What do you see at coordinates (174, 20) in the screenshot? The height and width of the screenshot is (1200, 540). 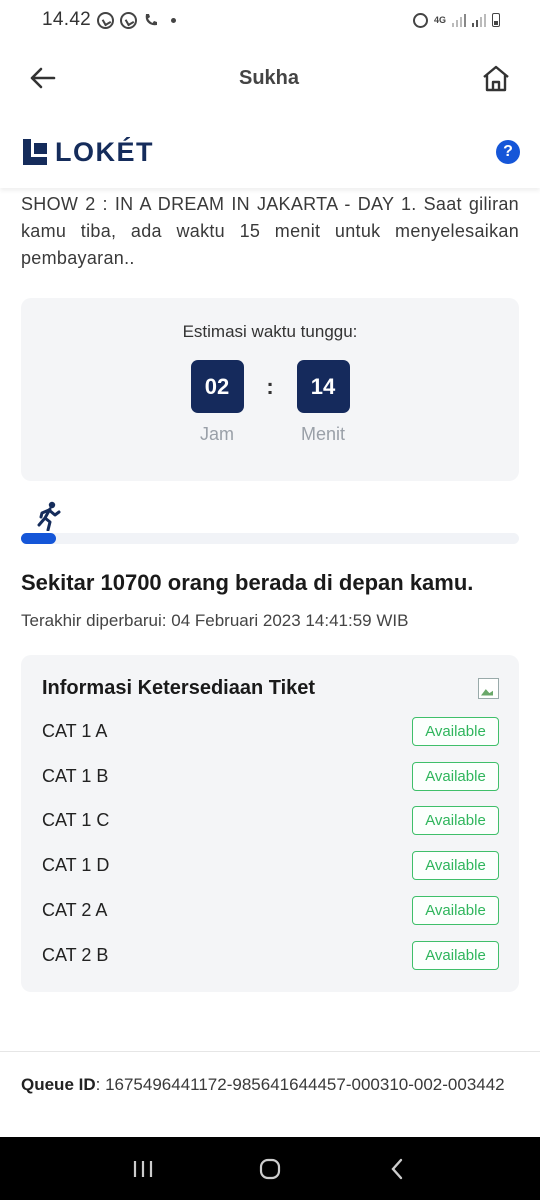 I see `more-notifications-icon` at bounding box center [174, 20].